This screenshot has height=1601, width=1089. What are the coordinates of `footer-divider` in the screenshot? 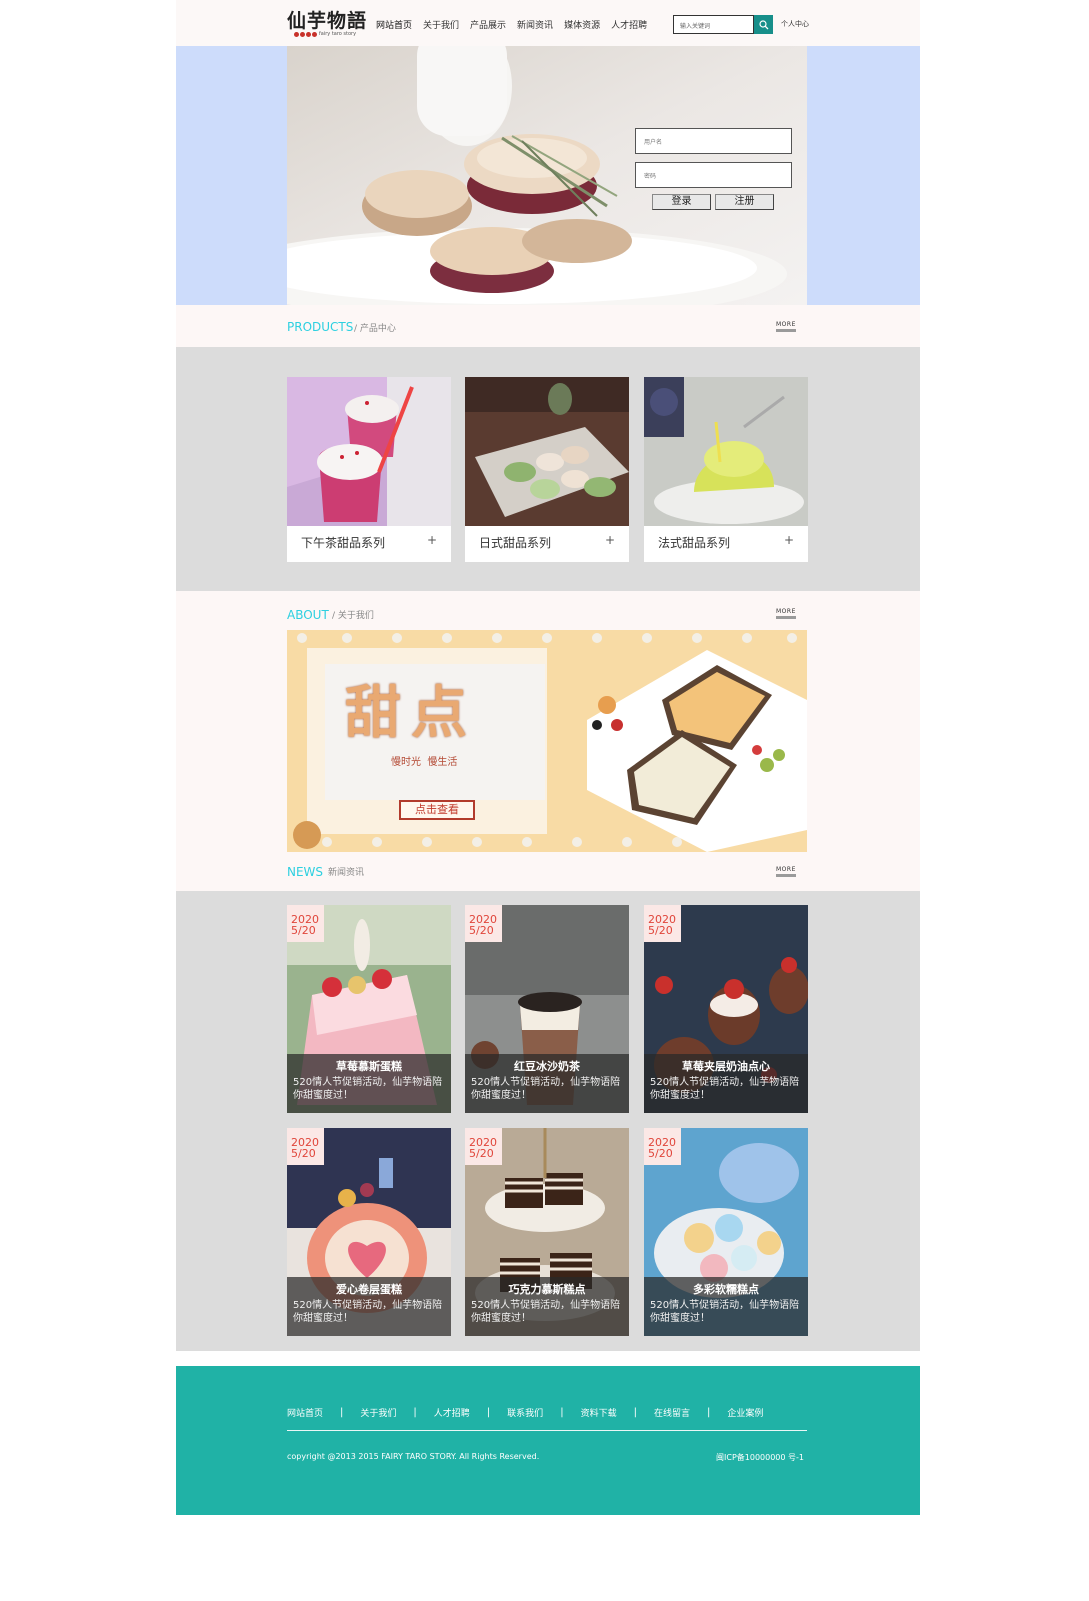 It's located at (547, 1430).